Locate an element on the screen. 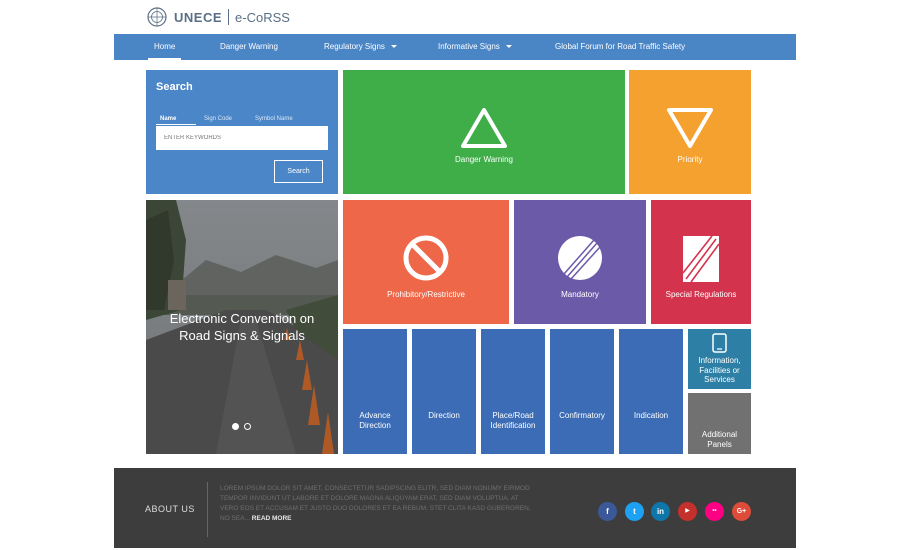 Image resolution: width=920 pixels, height=550 pixels. logo-divider is located at coordinates (229, 17).